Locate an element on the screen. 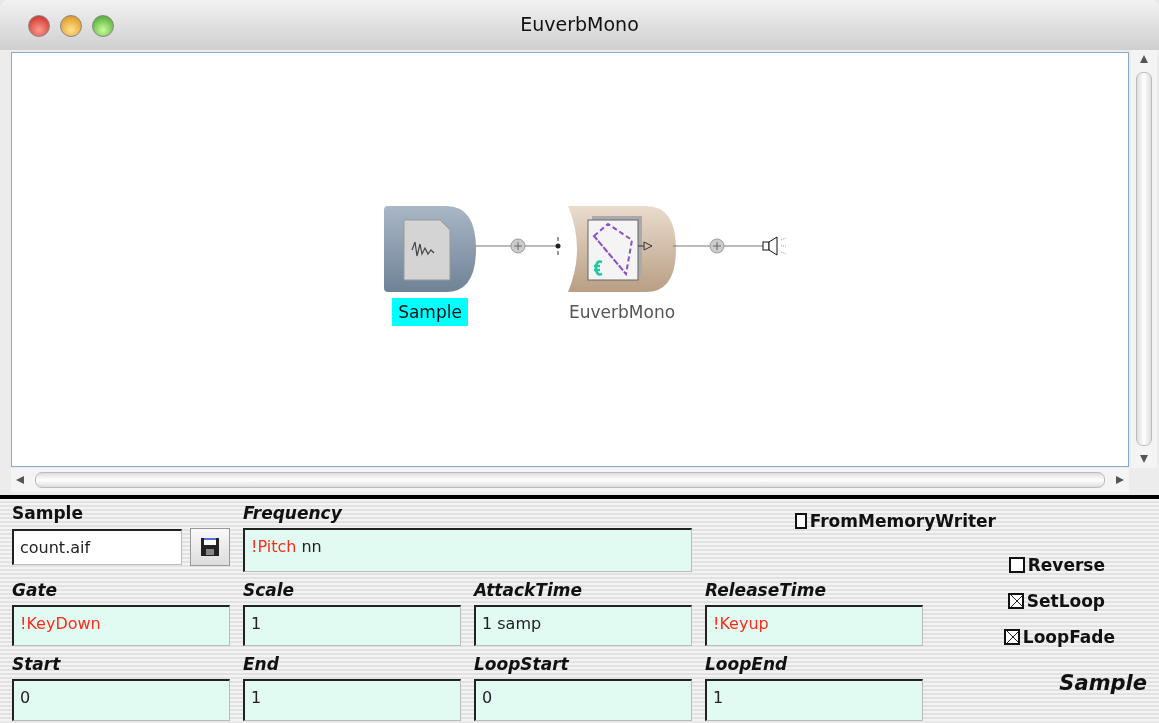  field-label: Start is located at coordinates (37, 665).